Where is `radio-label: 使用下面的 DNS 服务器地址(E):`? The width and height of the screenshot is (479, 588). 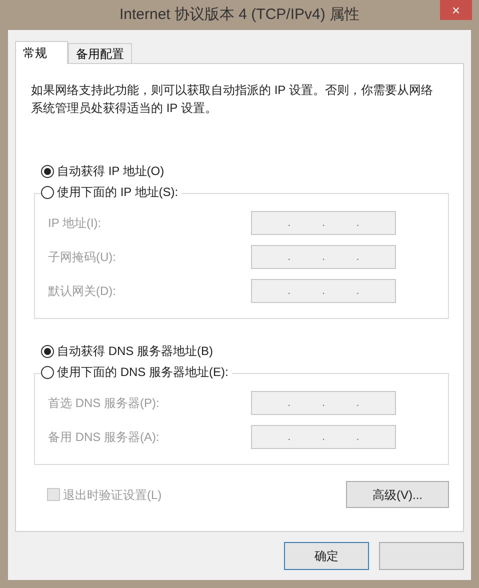 radio-label: 使用下面的 DNS 服务器地址(E): is located at coordinates (142, 372).